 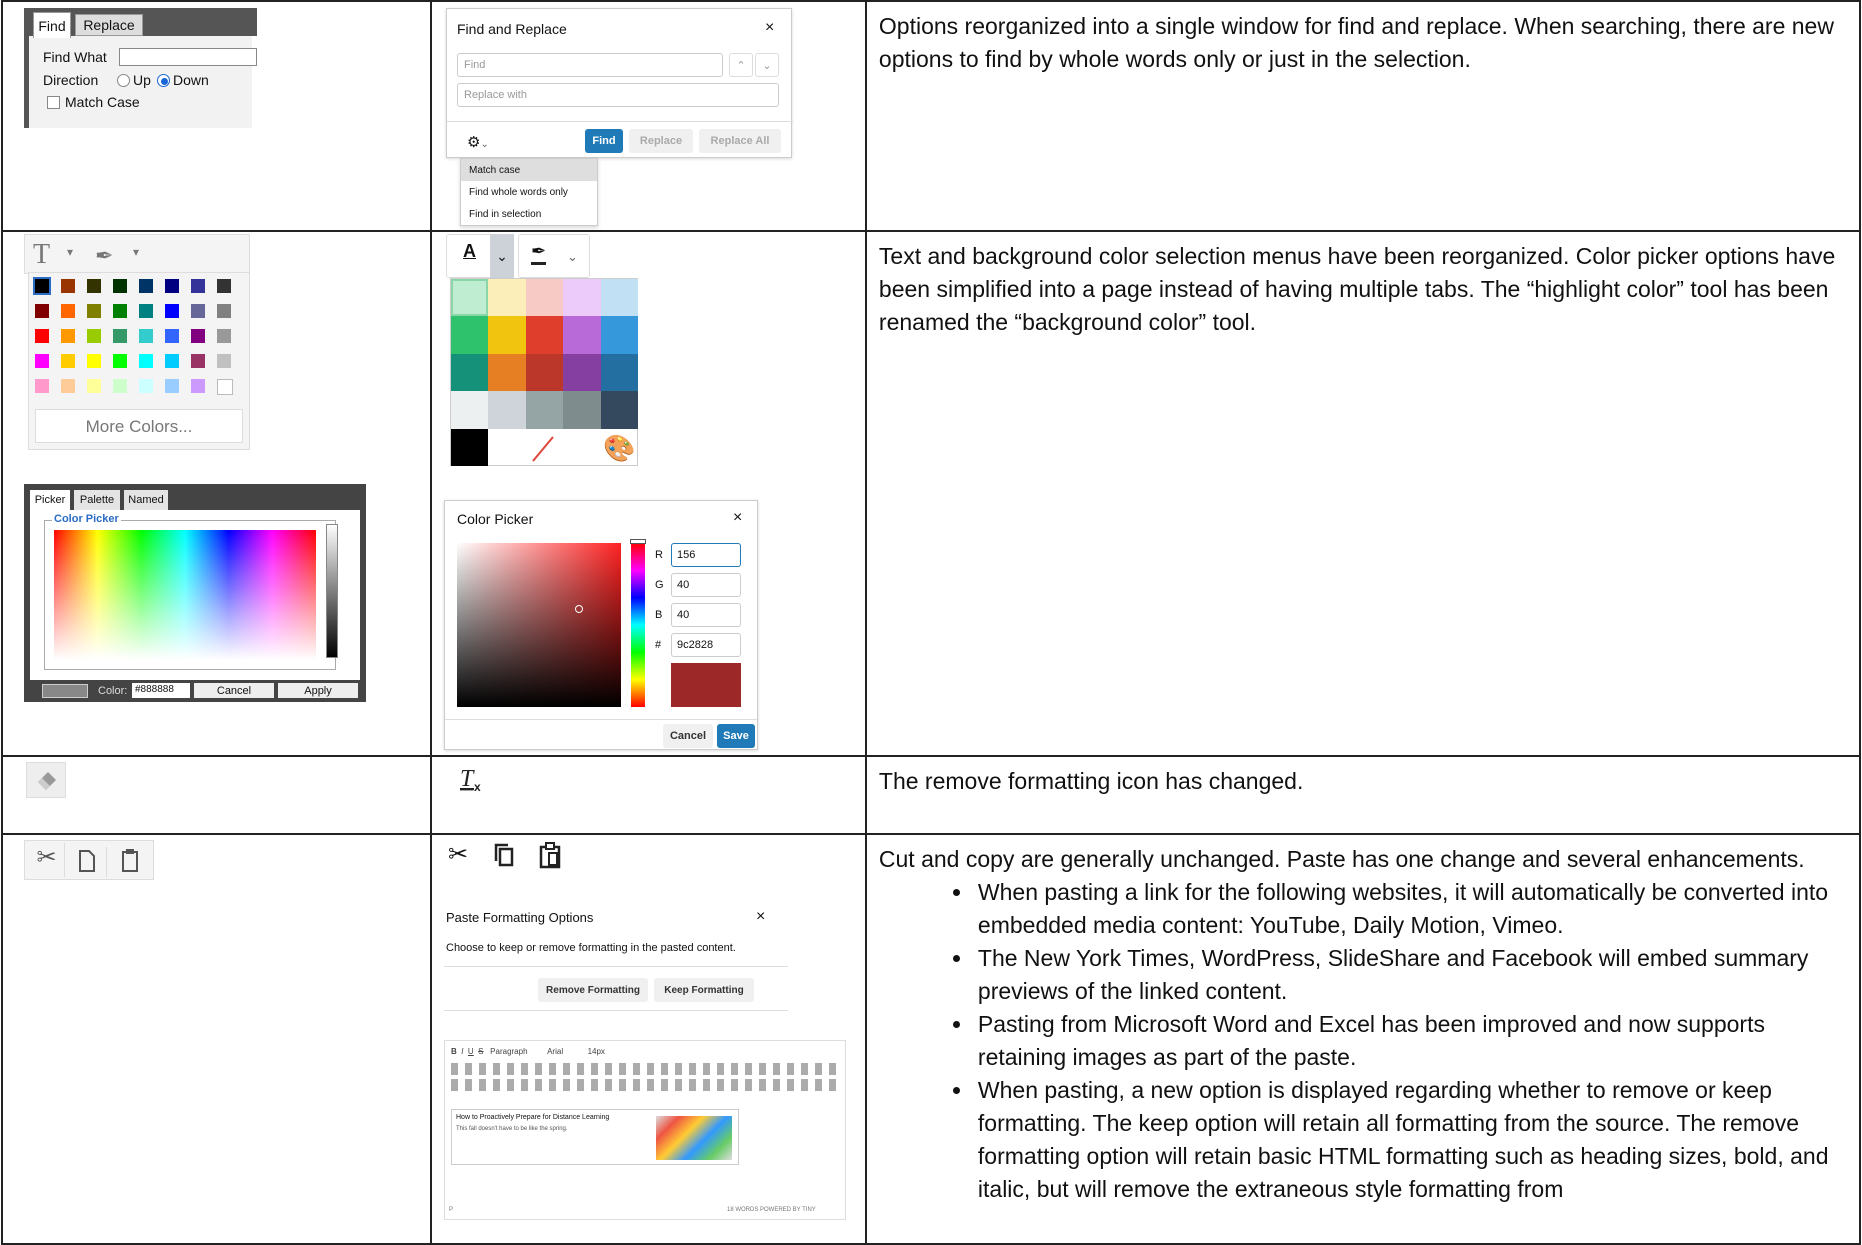 What do you see at coordinates (736, 736) in the screenshot?
I see `save-button: Save` at bounding box center [736, 736].